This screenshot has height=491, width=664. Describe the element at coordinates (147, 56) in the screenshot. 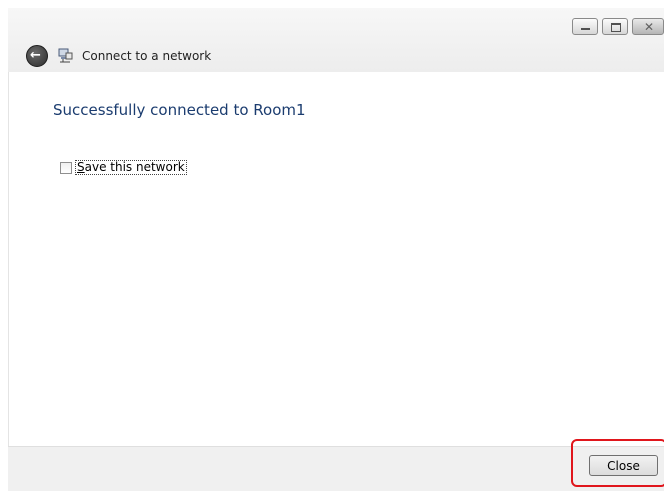

I see `window-title: Connect to a network` at that location.